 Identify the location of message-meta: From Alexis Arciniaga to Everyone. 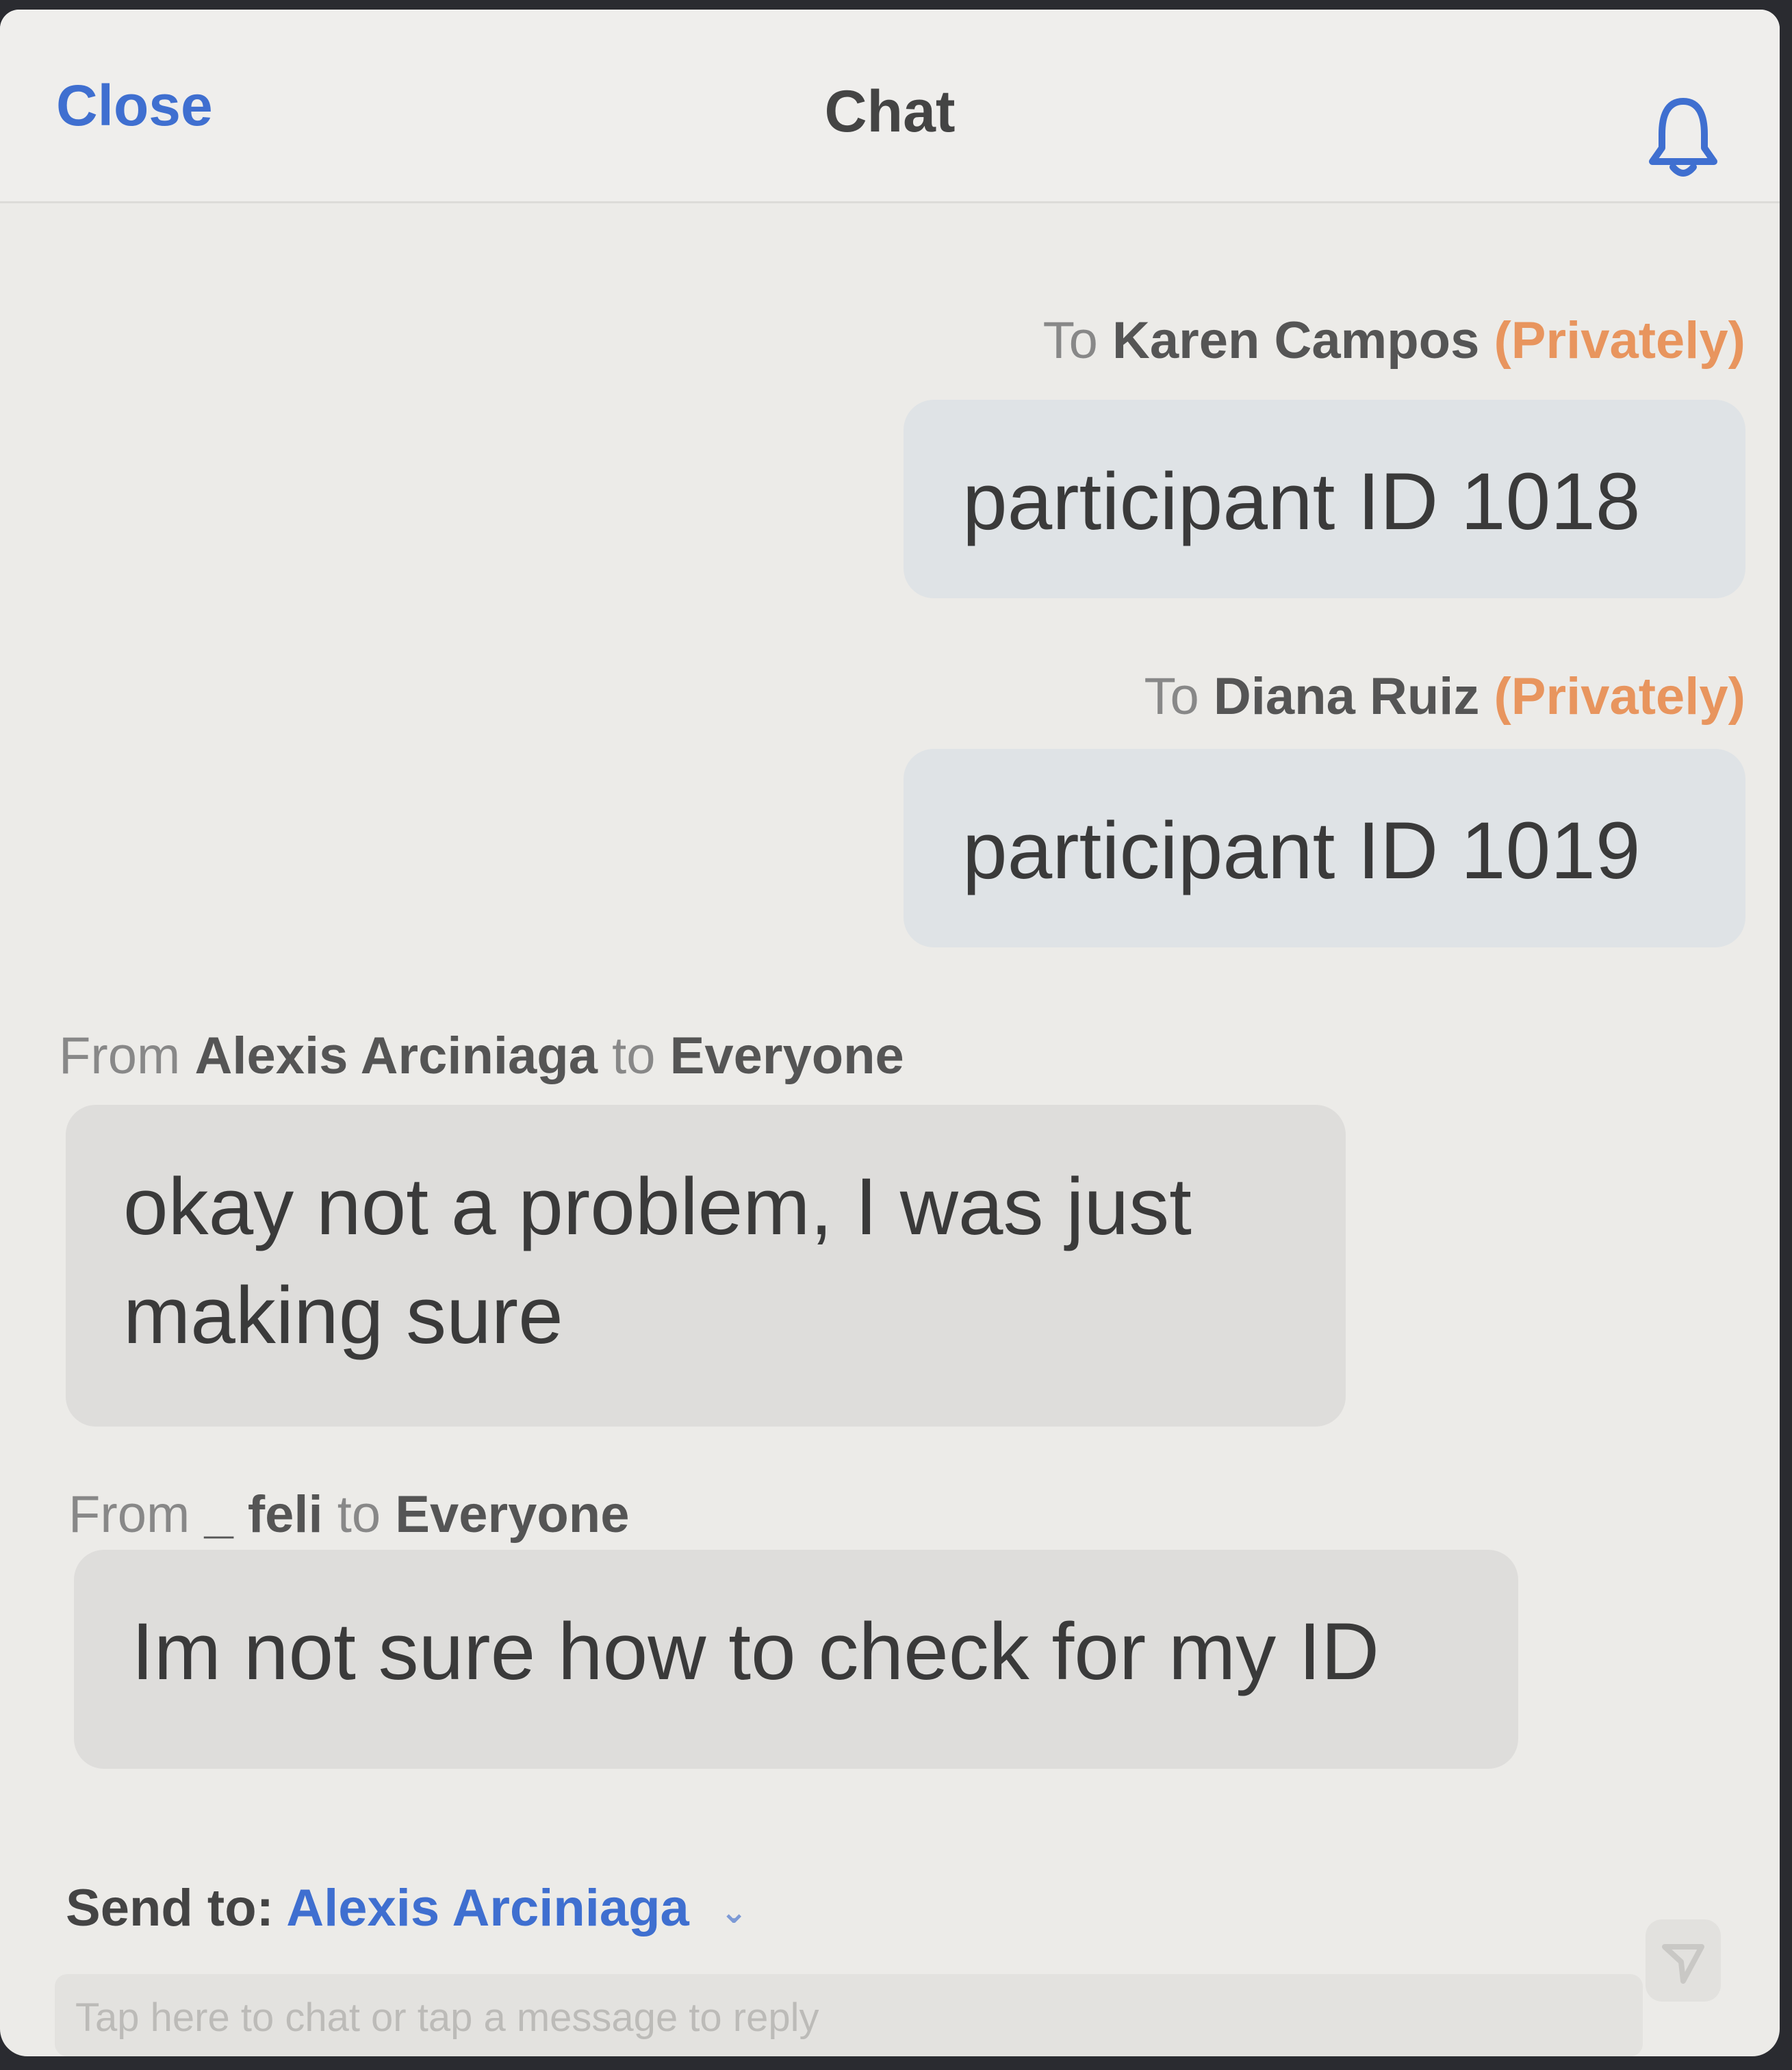
(481, 1056).